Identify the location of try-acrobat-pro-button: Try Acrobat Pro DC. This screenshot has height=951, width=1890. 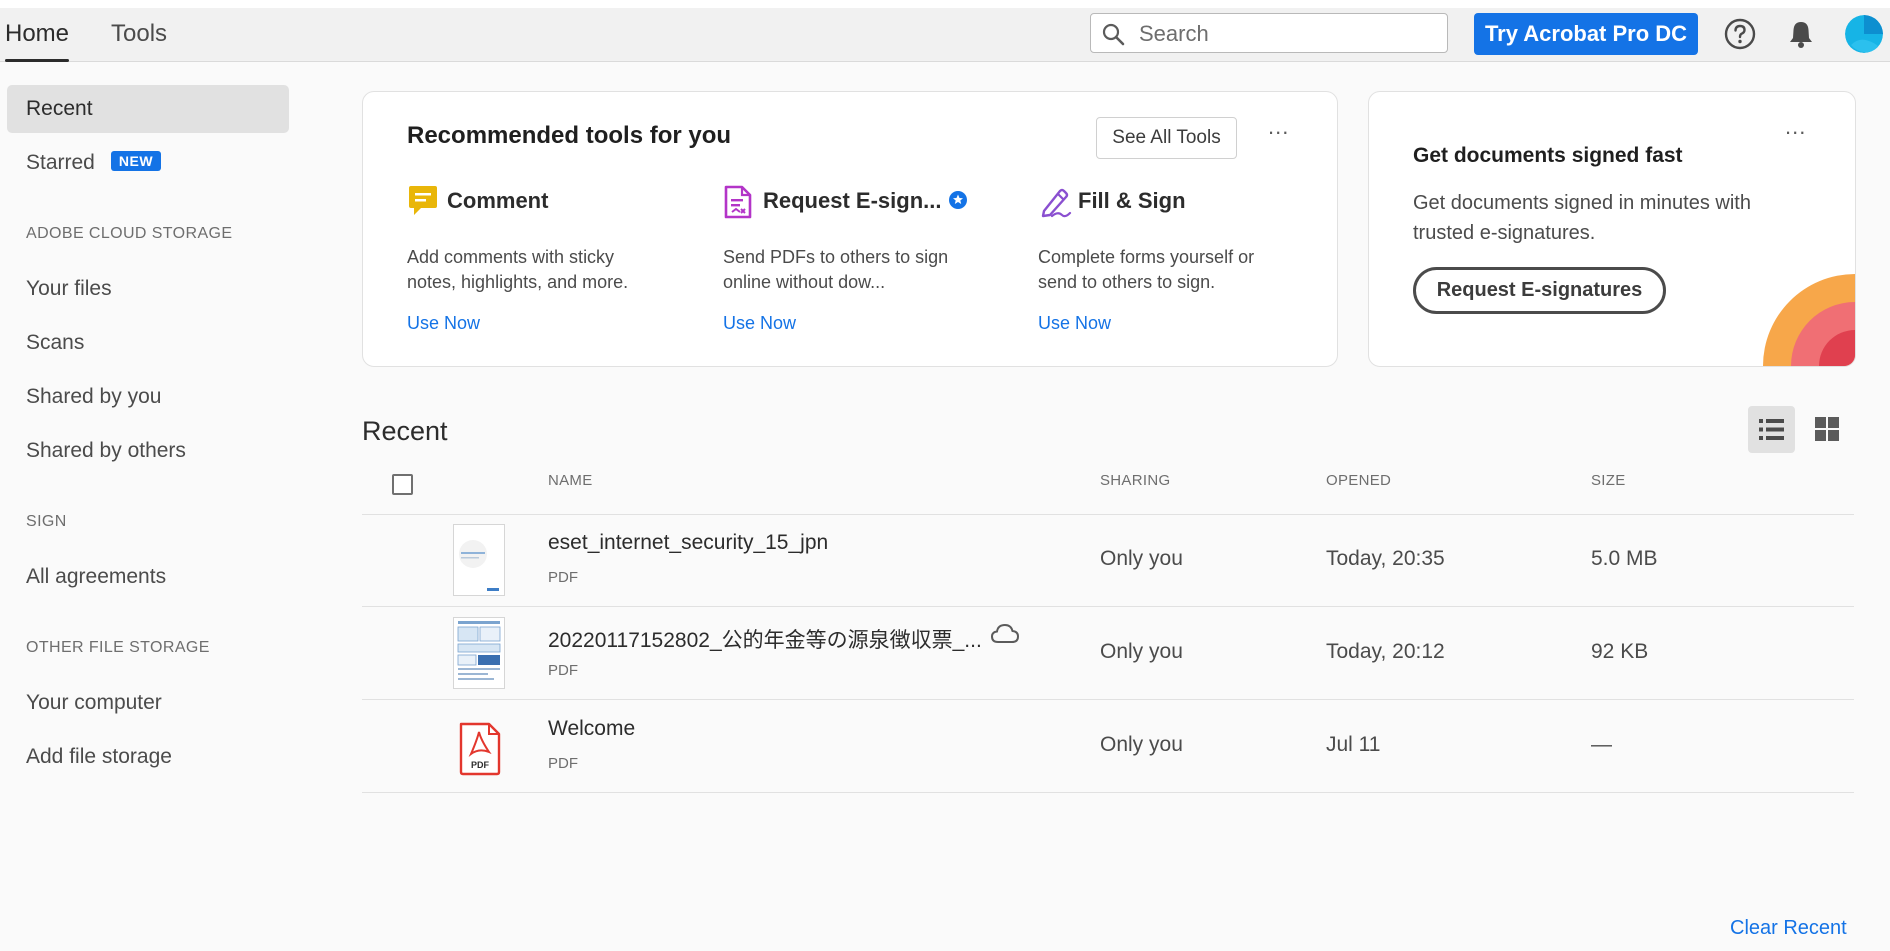
(1586, 34).